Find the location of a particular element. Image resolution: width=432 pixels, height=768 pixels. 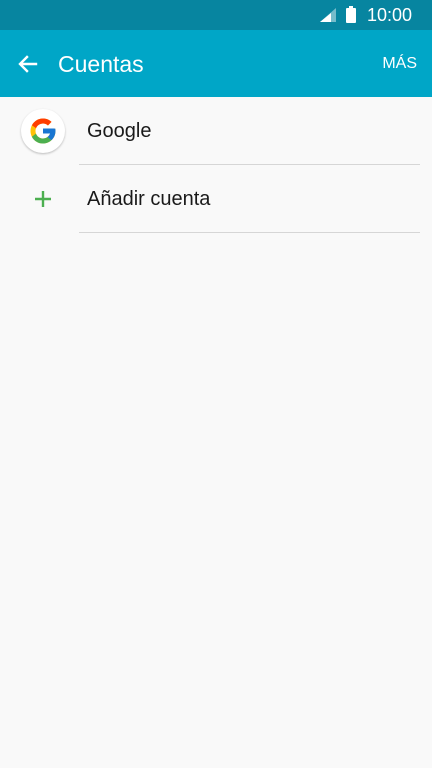

plus-icon is located at coordinates (43, 199).